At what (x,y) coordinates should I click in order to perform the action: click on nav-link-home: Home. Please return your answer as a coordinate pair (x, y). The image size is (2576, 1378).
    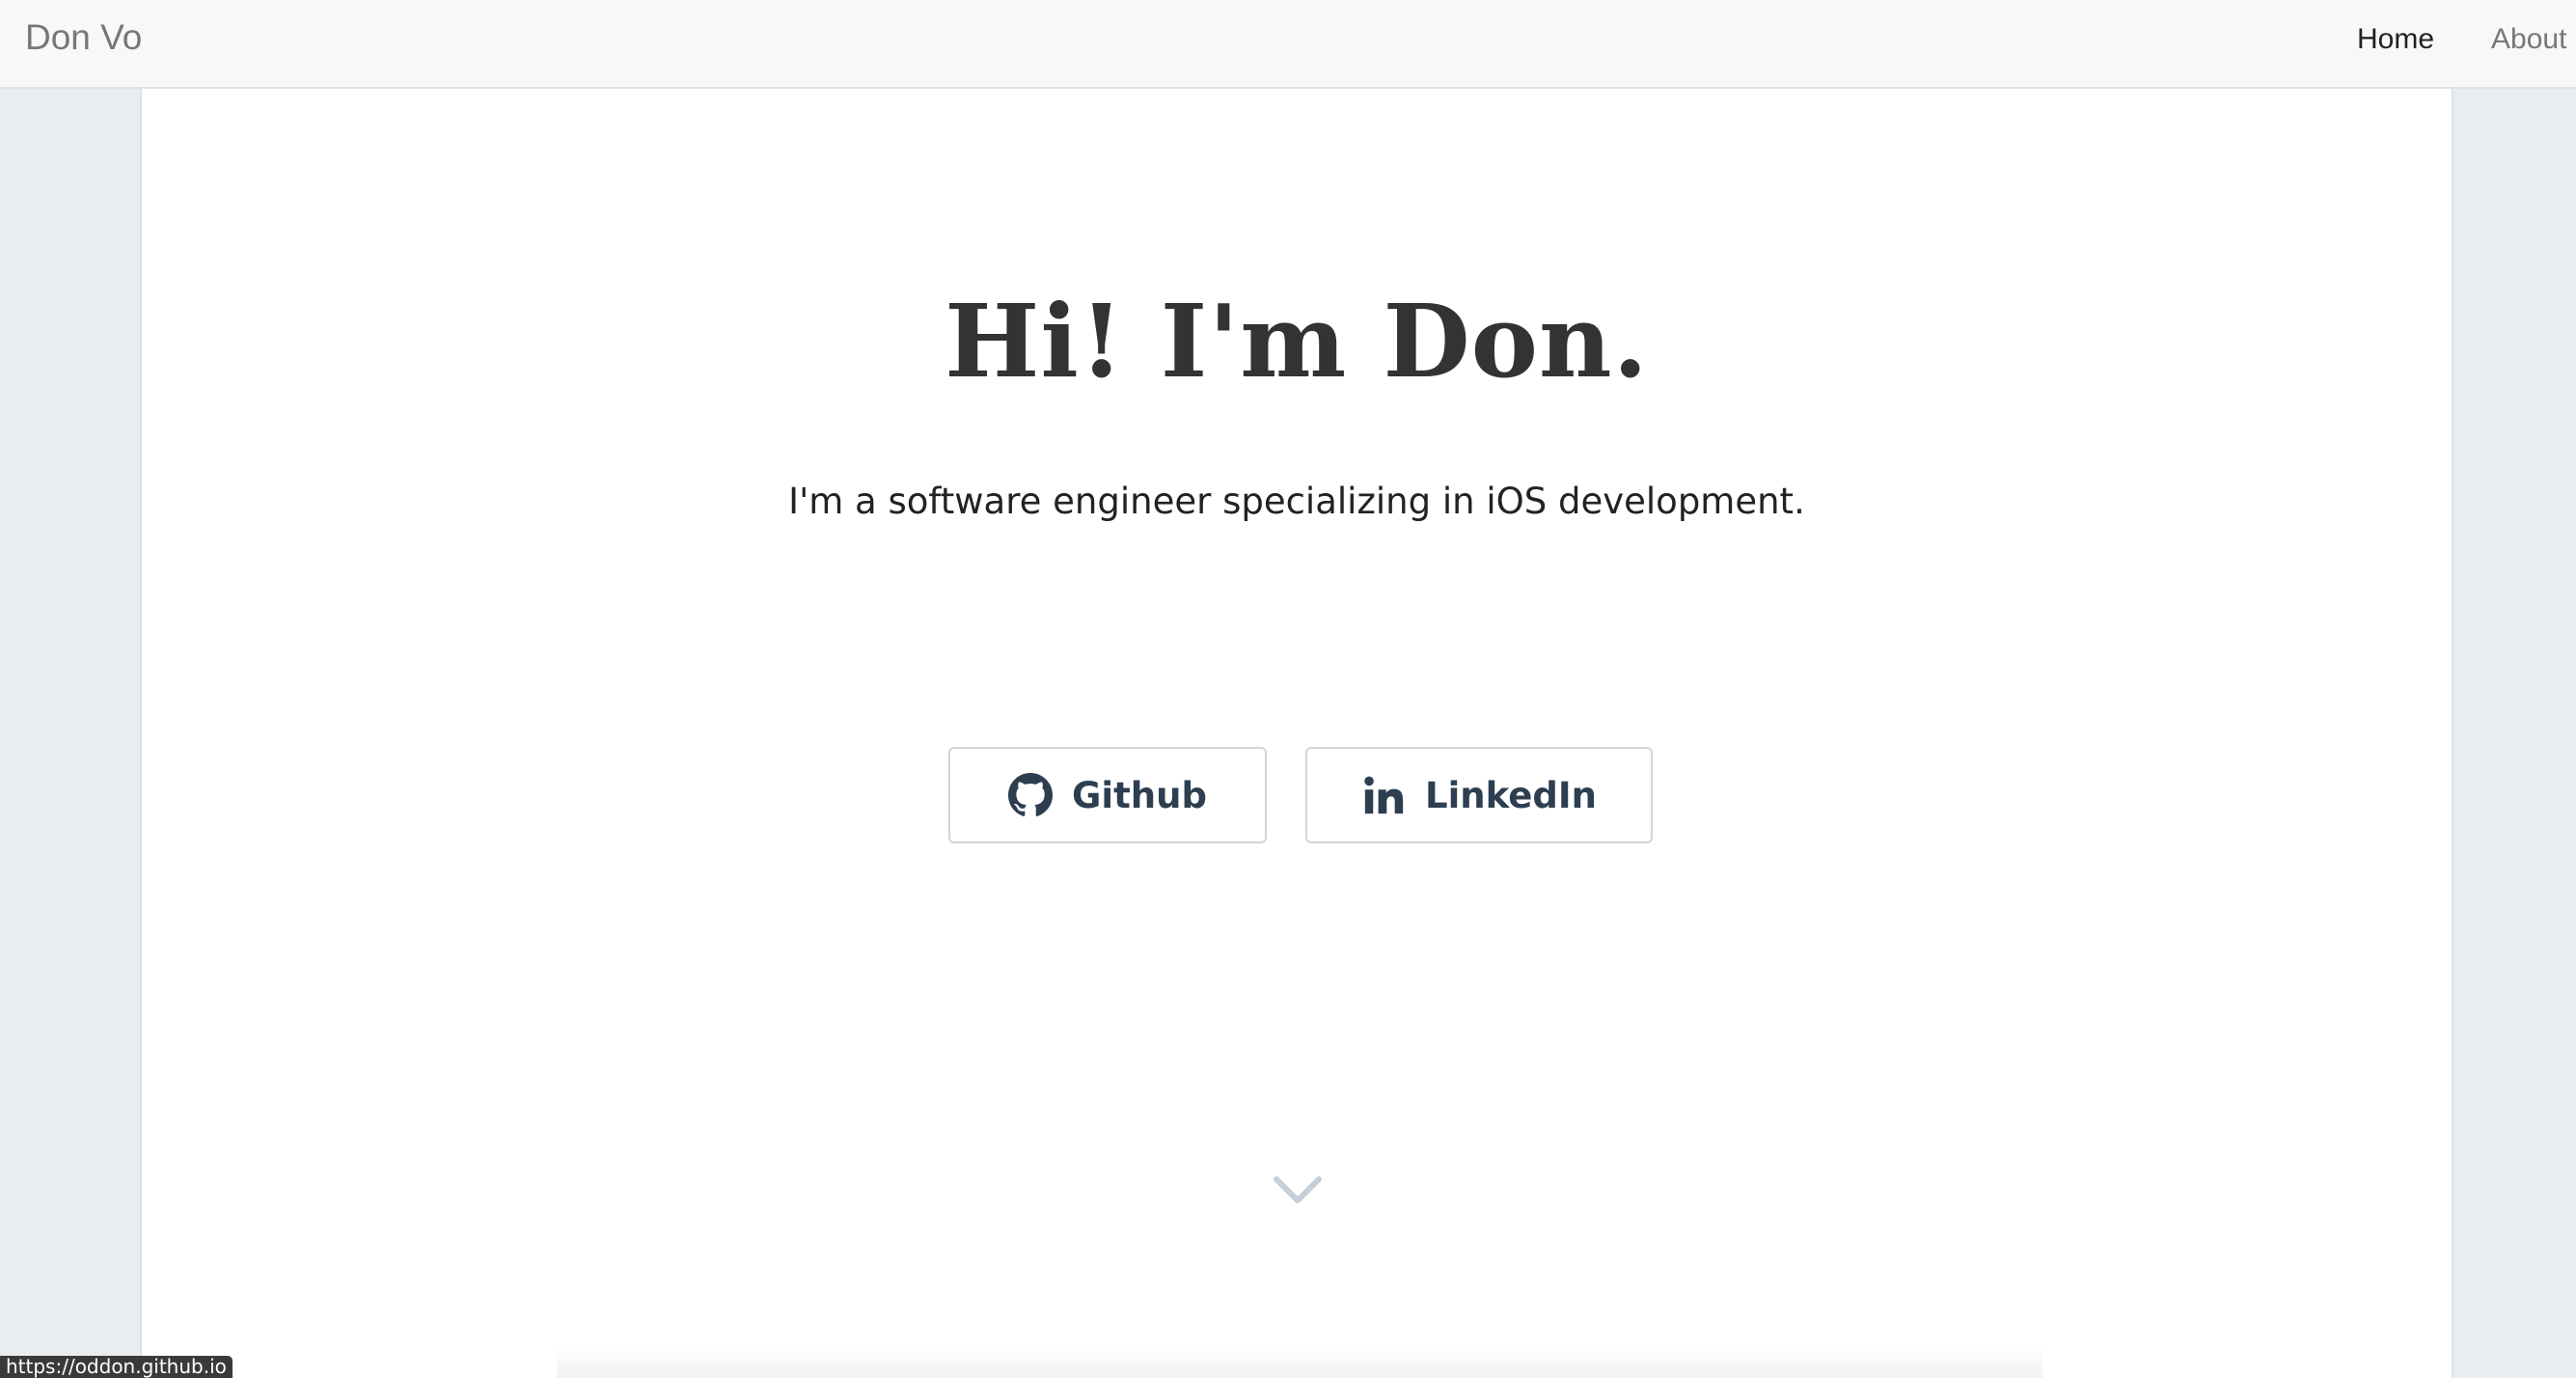
    Looking at the image, I should click on (2395, 39).